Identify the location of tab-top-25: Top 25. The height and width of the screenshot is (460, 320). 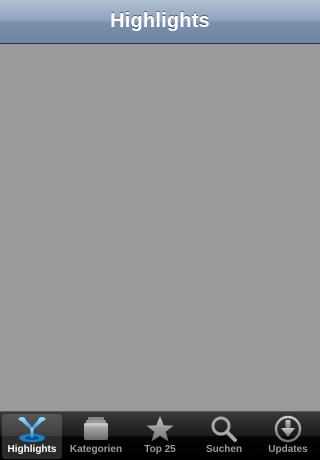
(160, 436).